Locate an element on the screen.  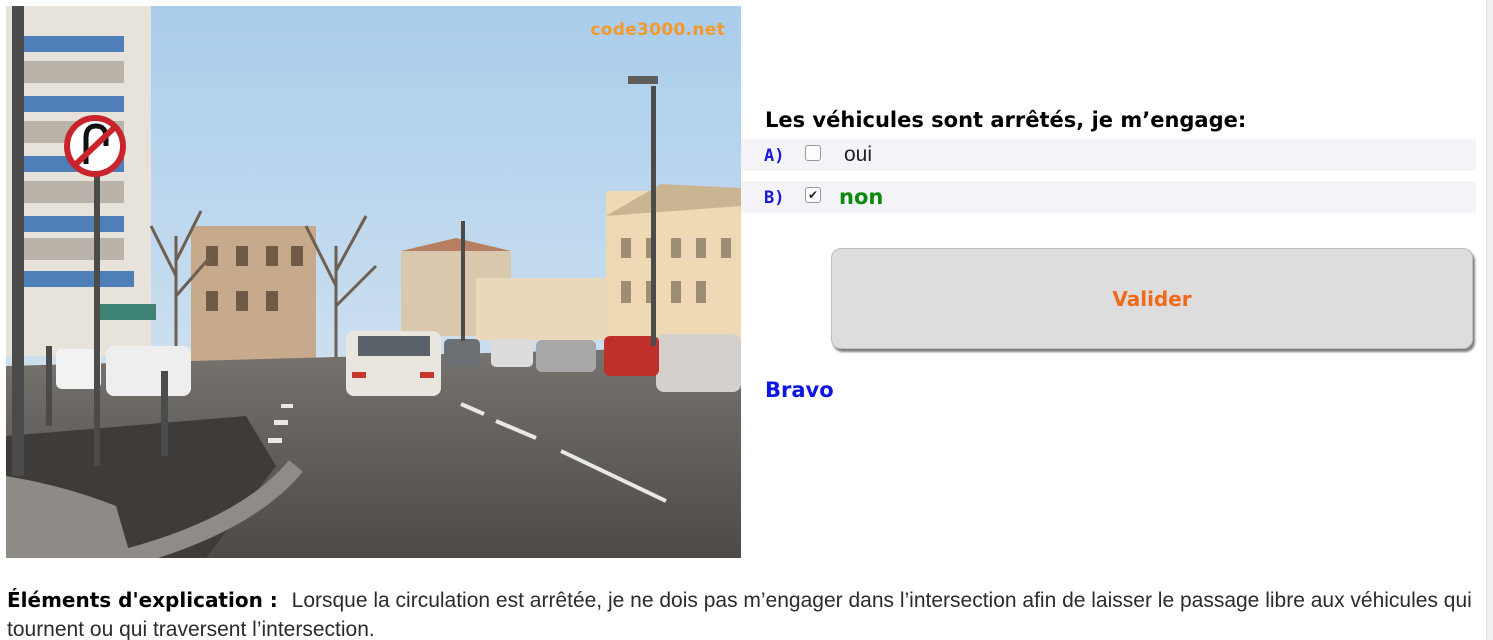
answer-text-a: oui is located at coordinates (858, 154).